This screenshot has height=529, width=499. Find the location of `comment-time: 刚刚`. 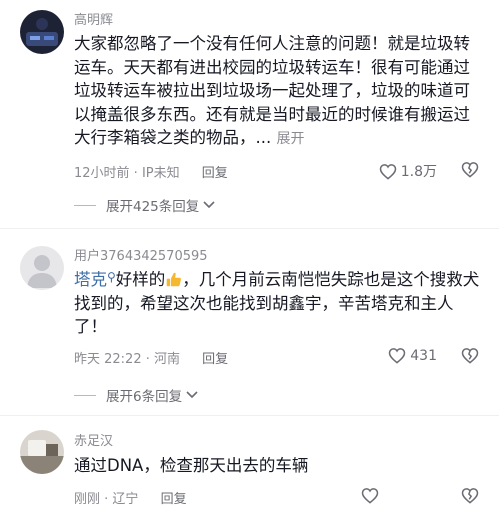

comment-time: 刚刚 is located at coordinates (87, 499).